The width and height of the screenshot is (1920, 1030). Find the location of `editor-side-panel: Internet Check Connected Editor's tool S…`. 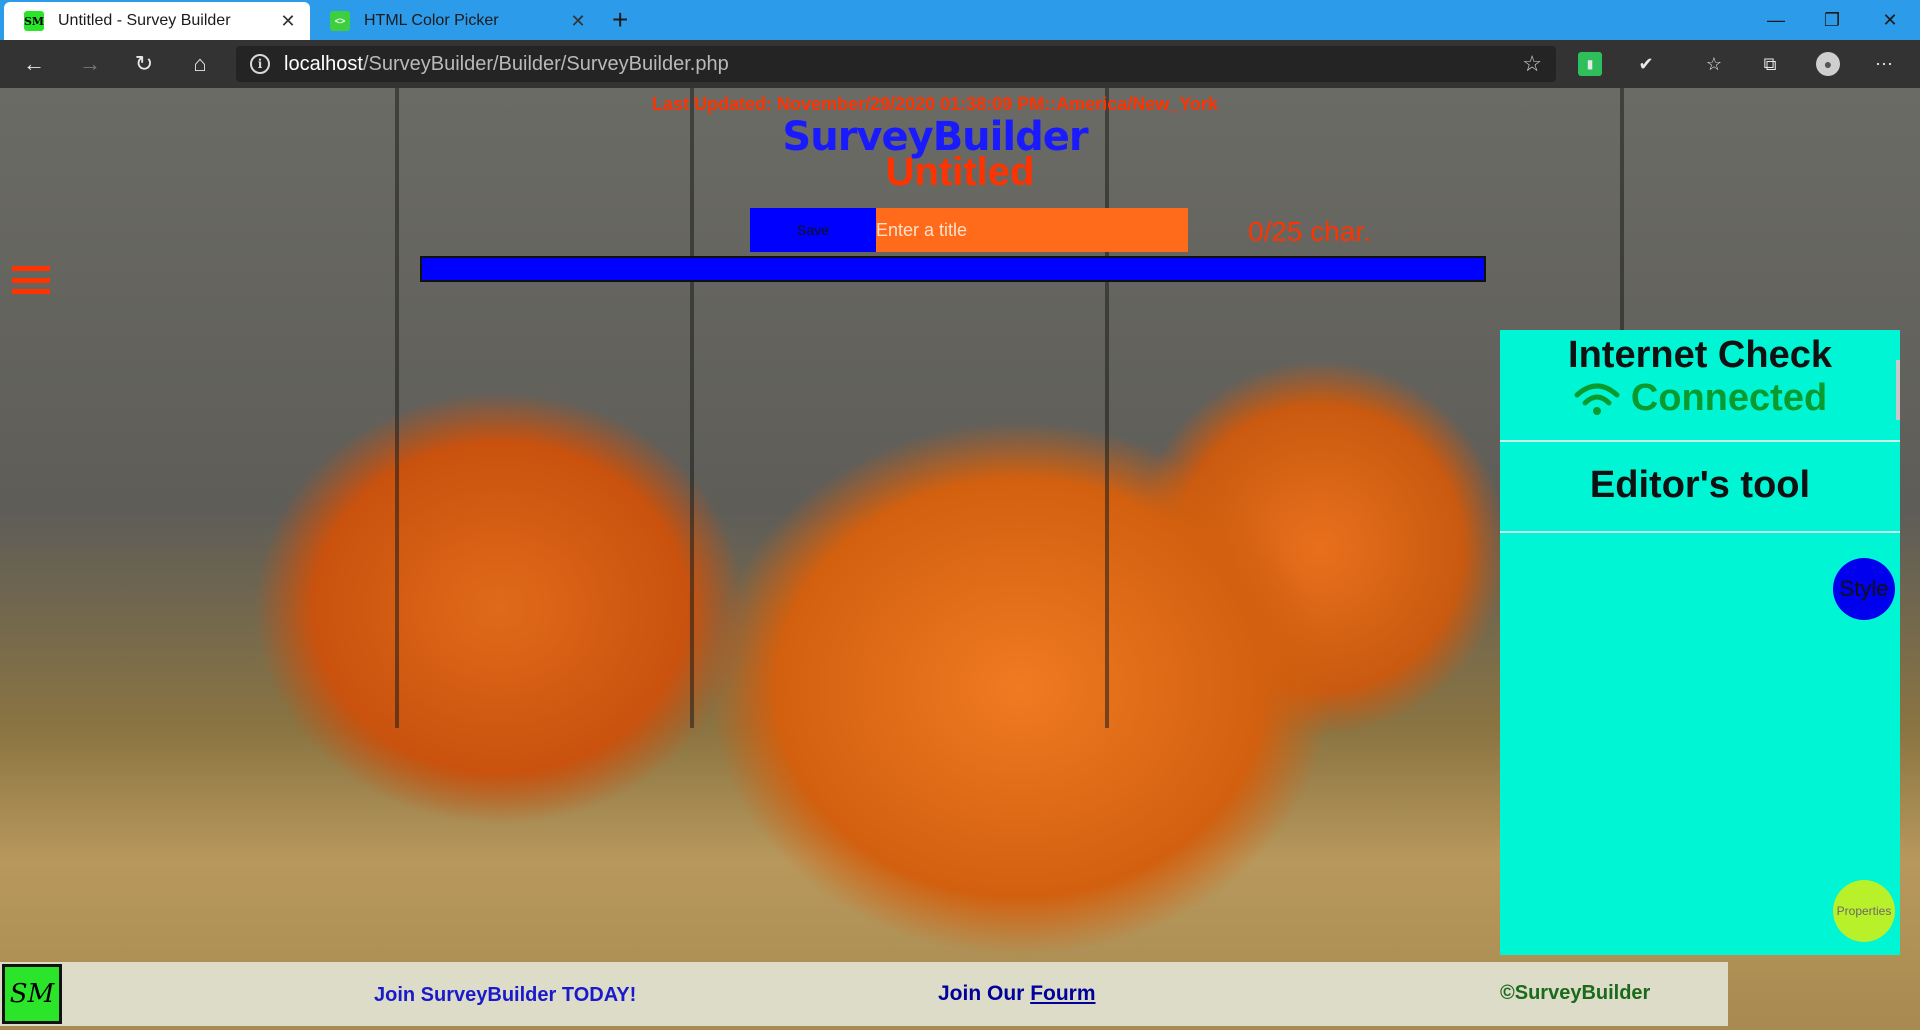

editor-side-panel: Internet Check Connected Editor's tool S… is located at coordinates (1700, 642).